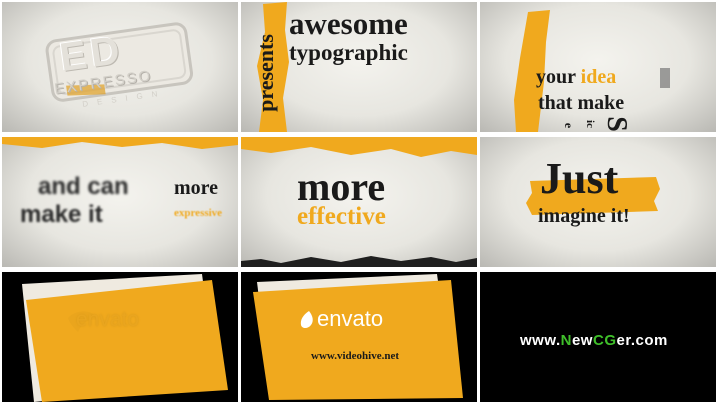  Describe the element at coordinates (558, 77) in the screenshot. I see `your-text: your` at that location.